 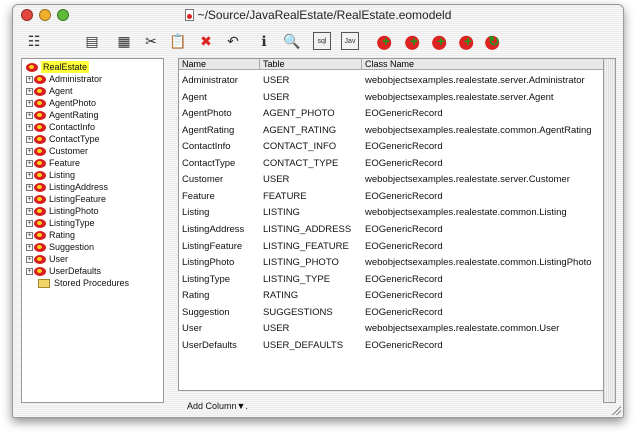 I want to click on view-mode-icon: ☷, so click(x=34, y=41).